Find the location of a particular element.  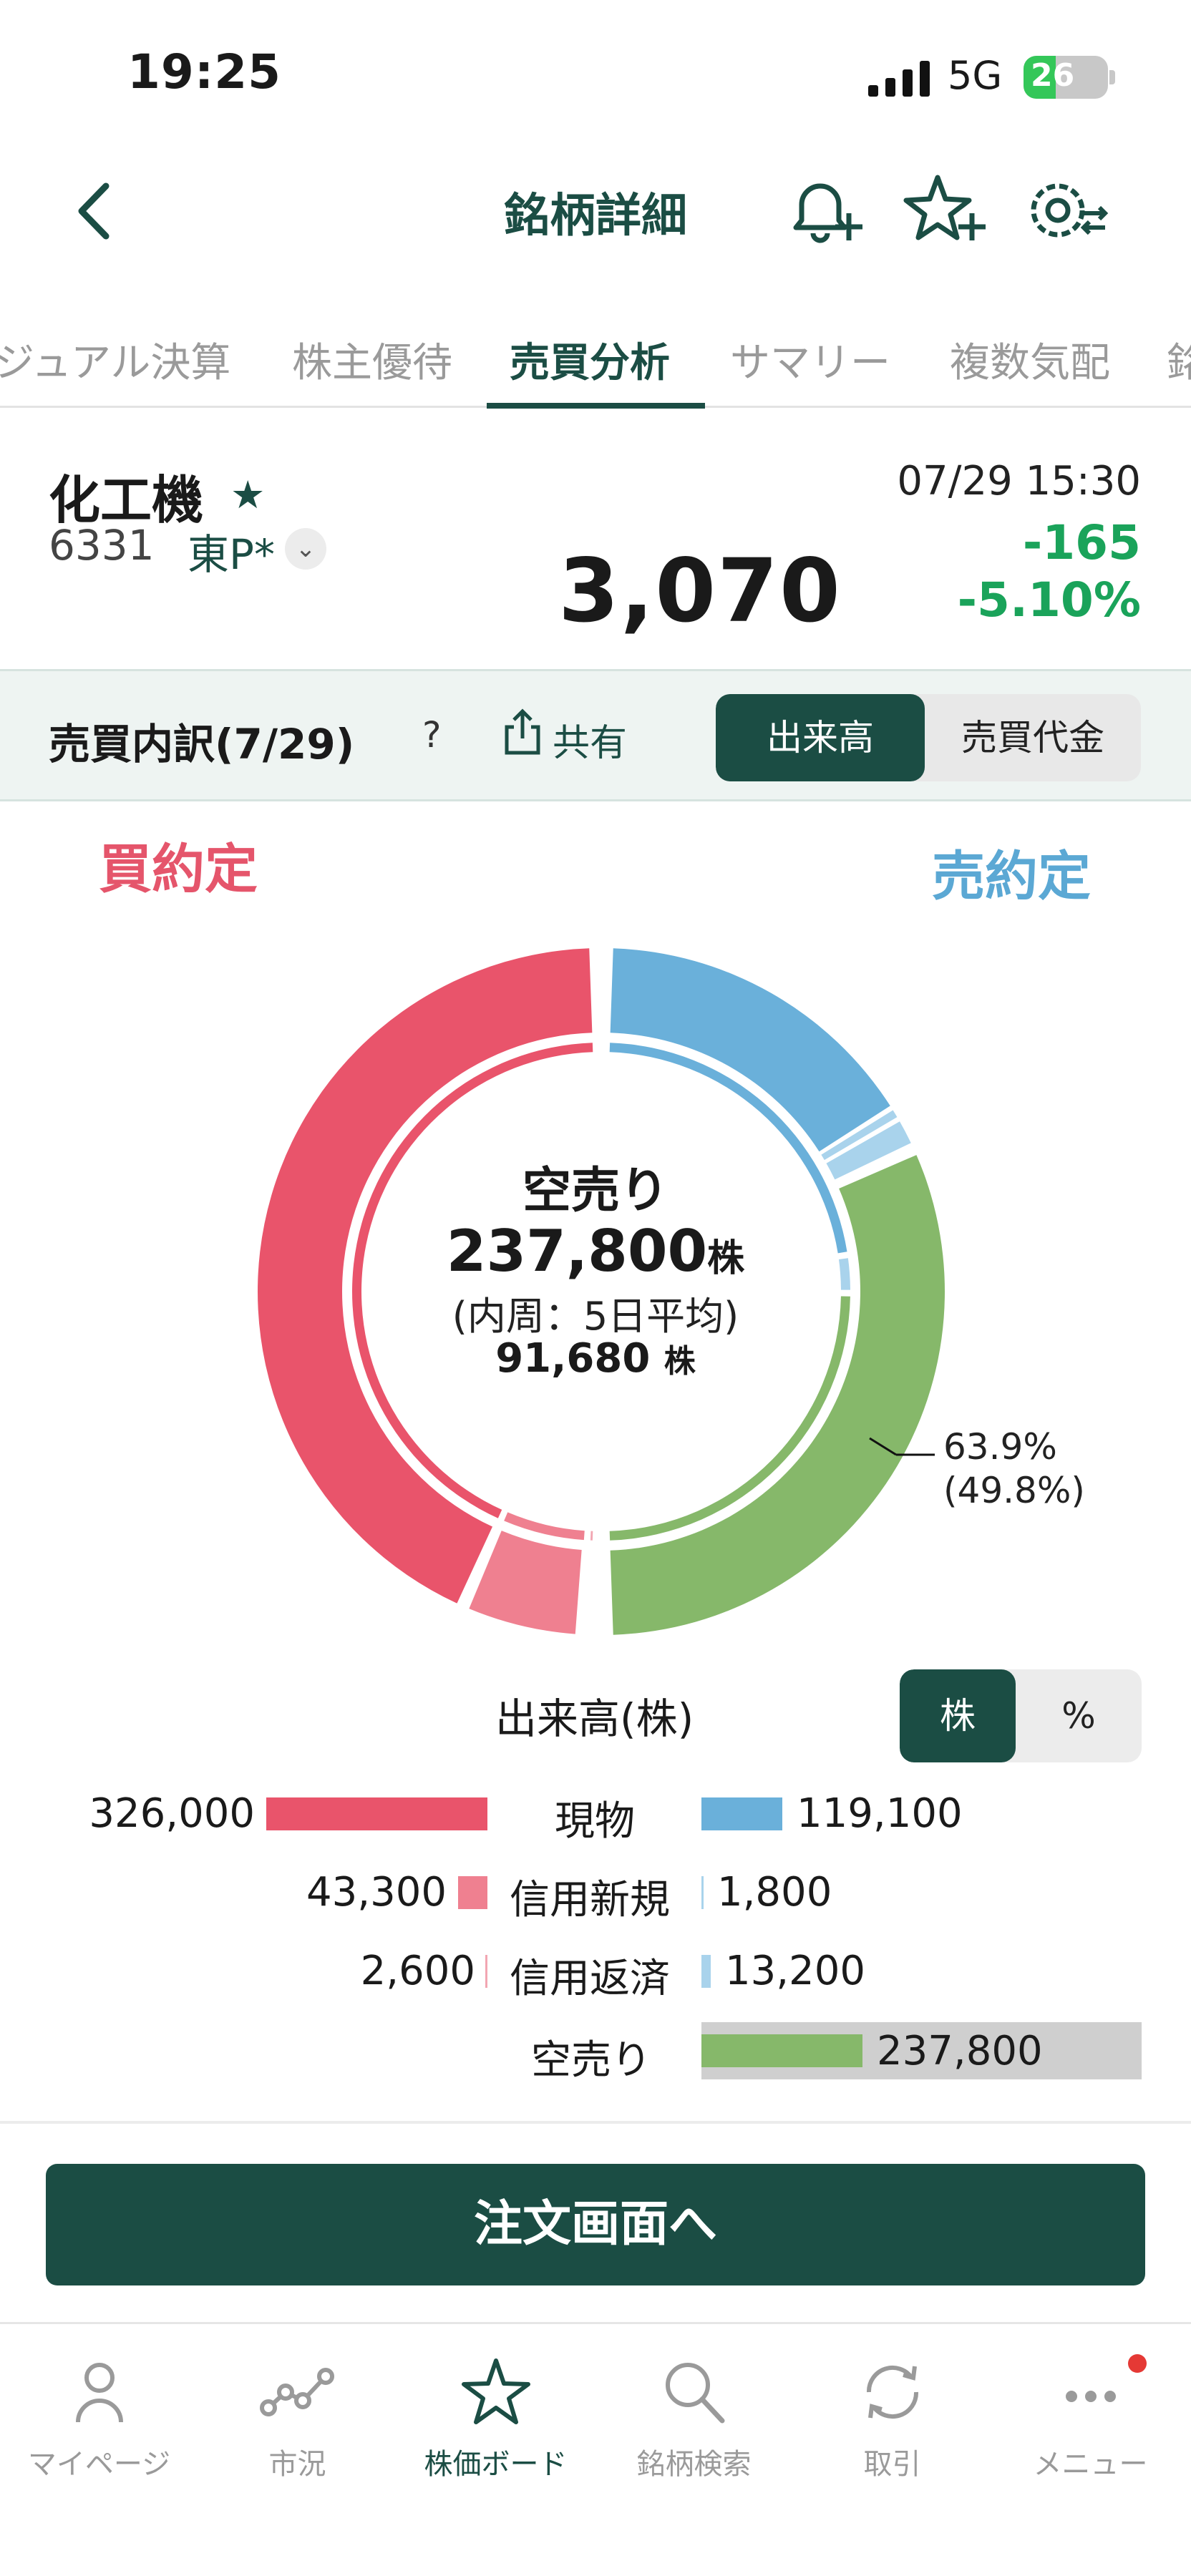

nav-label: マイページ is located at coordinates (99, 2464).